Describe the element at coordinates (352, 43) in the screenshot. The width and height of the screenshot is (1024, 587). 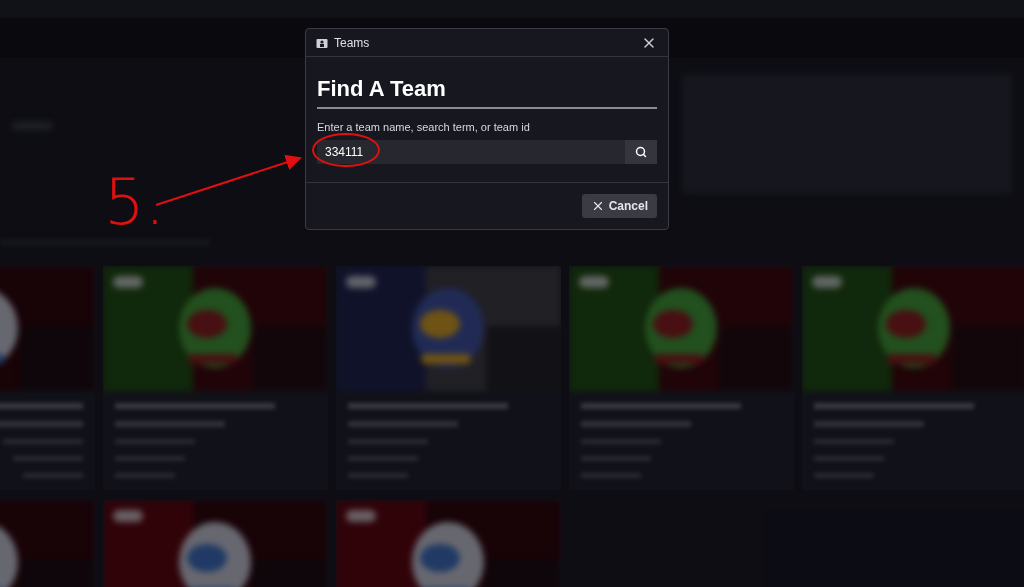
I see `dialog-title: Teams` at that location.